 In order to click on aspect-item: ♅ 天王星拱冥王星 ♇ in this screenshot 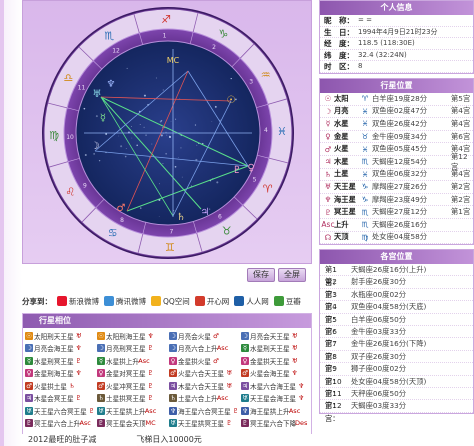, I will do `click(205, 424)`.